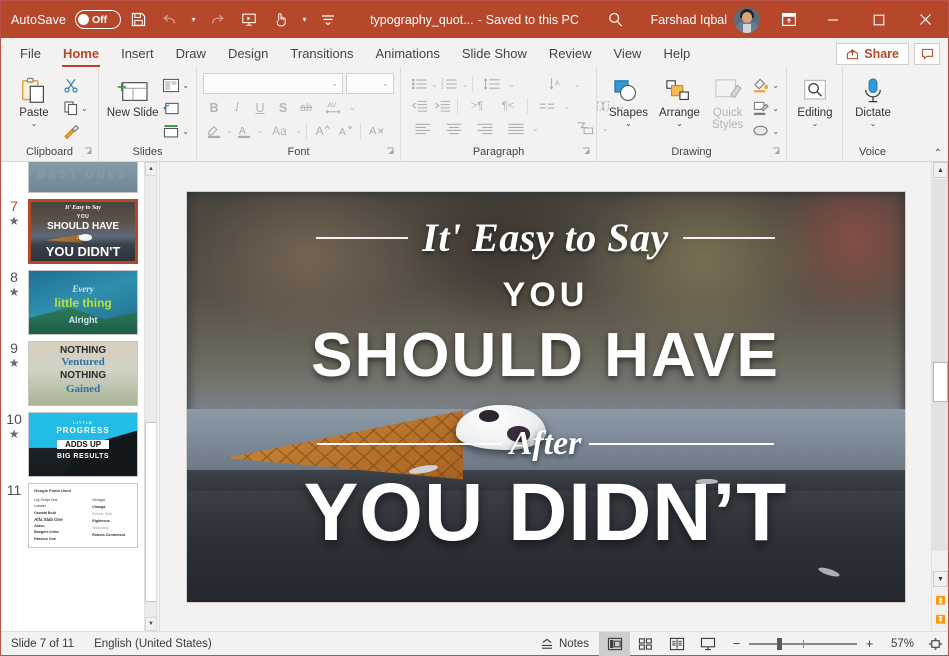 Image resolution: width=949 pixels, height=656 pixels. I want to click on thumbnail-scroll-thumb, so click(150, 512).